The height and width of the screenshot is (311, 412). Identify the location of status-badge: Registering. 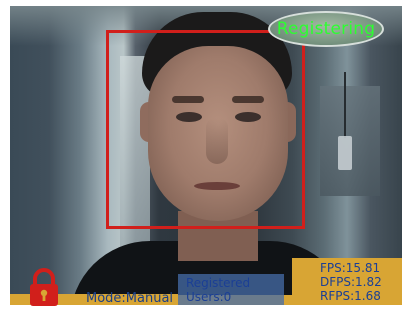
(326, 29).